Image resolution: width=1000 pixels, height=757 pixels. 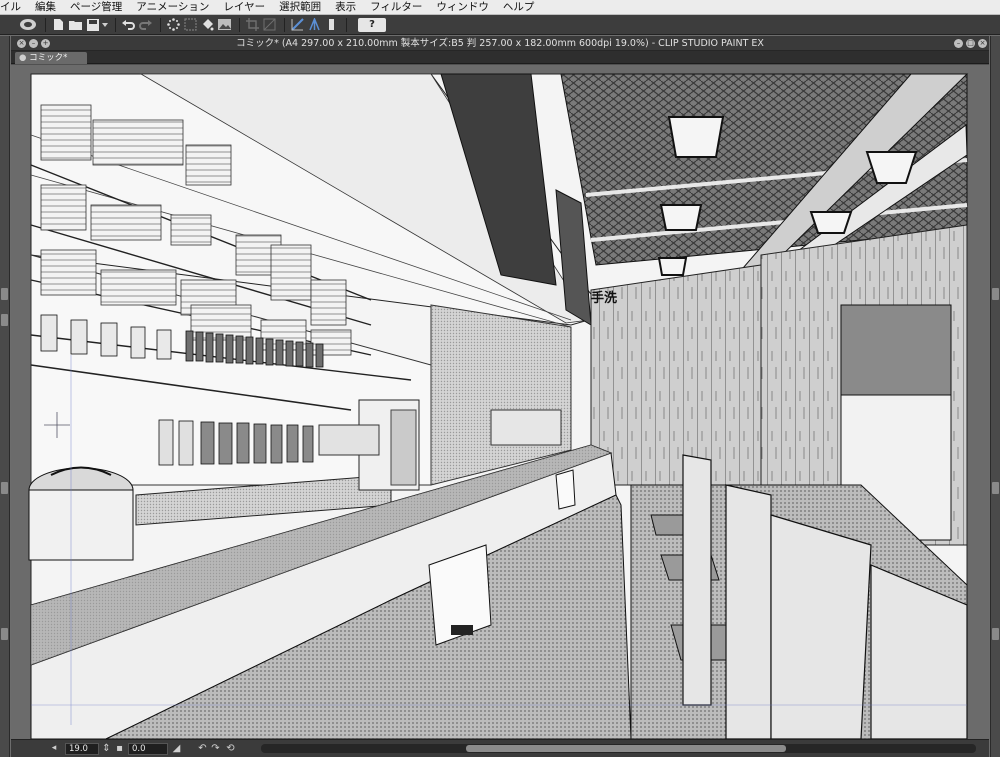 What do you see at coordinates (82, 749) in the screenshot?
I see `zoom-field: 19.0` at bounding box center [82, 749].